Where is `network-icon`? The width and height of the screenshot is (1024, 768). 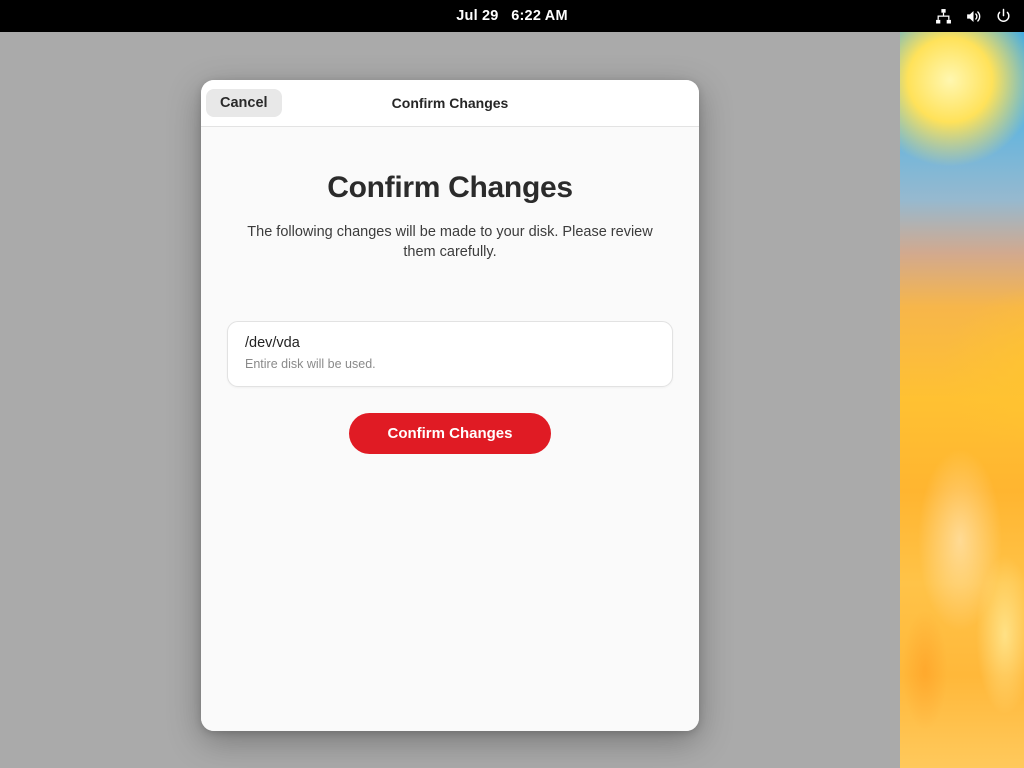
network-icon is located at coordinates (943, 16).